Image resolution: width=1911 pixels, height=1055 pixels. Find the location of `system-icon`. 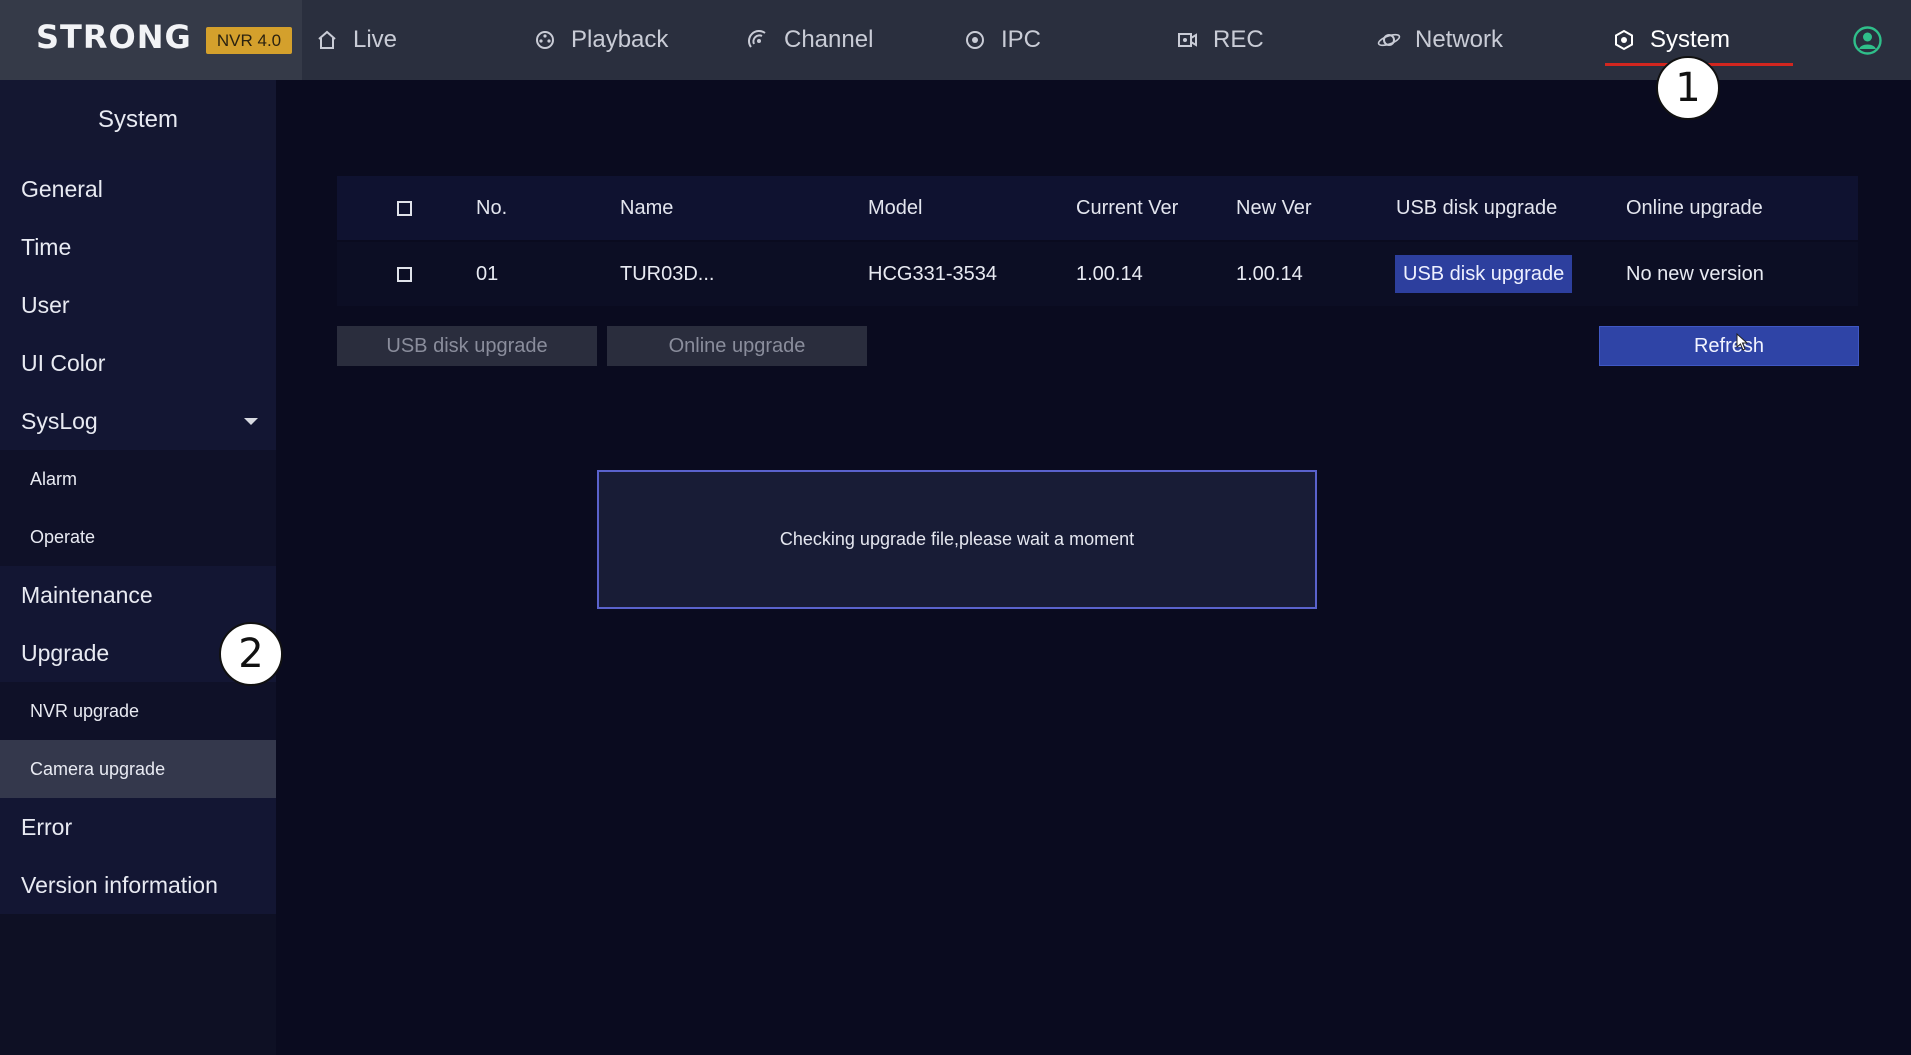

system-icon is located at coordinates (1624, 40).